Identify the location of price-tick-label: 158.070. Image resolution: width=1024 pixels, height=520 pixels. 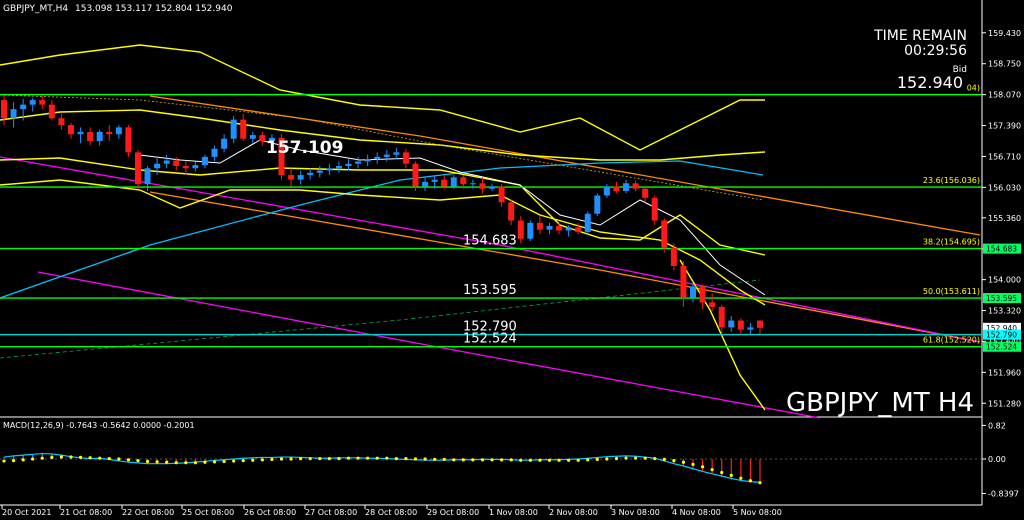
(1004, 95).